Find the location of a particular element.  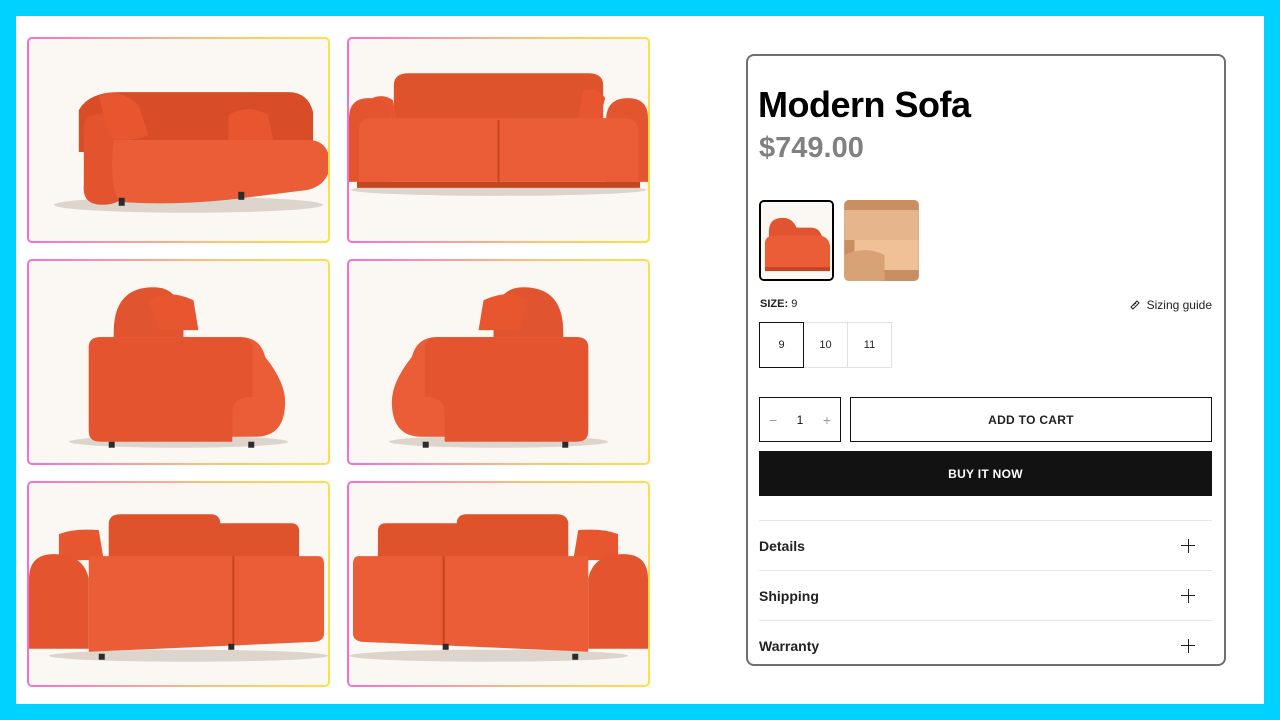

quantity-value: 1 is located at coordinates (800, 420).